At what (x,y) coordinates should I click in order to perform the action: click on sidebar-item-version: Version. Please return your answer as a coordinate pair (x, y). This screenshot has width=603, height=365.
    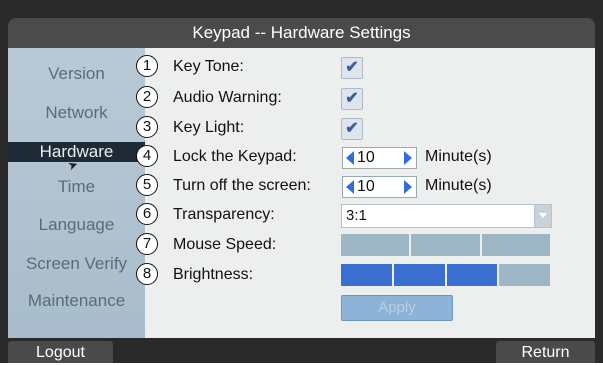
    Looking at the image, I should click on (76, 74).